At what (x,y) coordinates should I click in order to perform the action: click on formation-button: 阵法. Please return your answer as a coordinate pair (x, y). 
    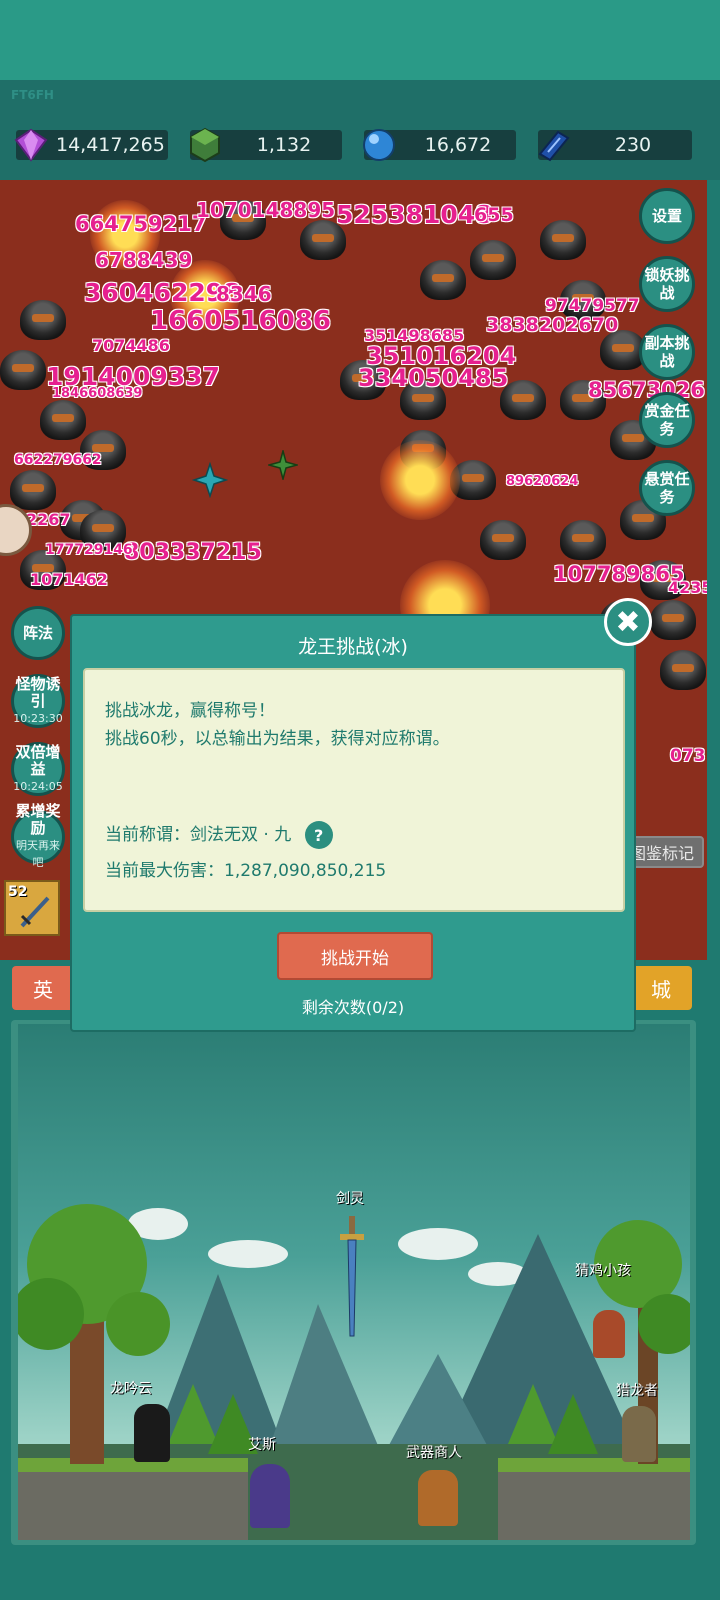
    Looking at the image, I should click on (38, 633).